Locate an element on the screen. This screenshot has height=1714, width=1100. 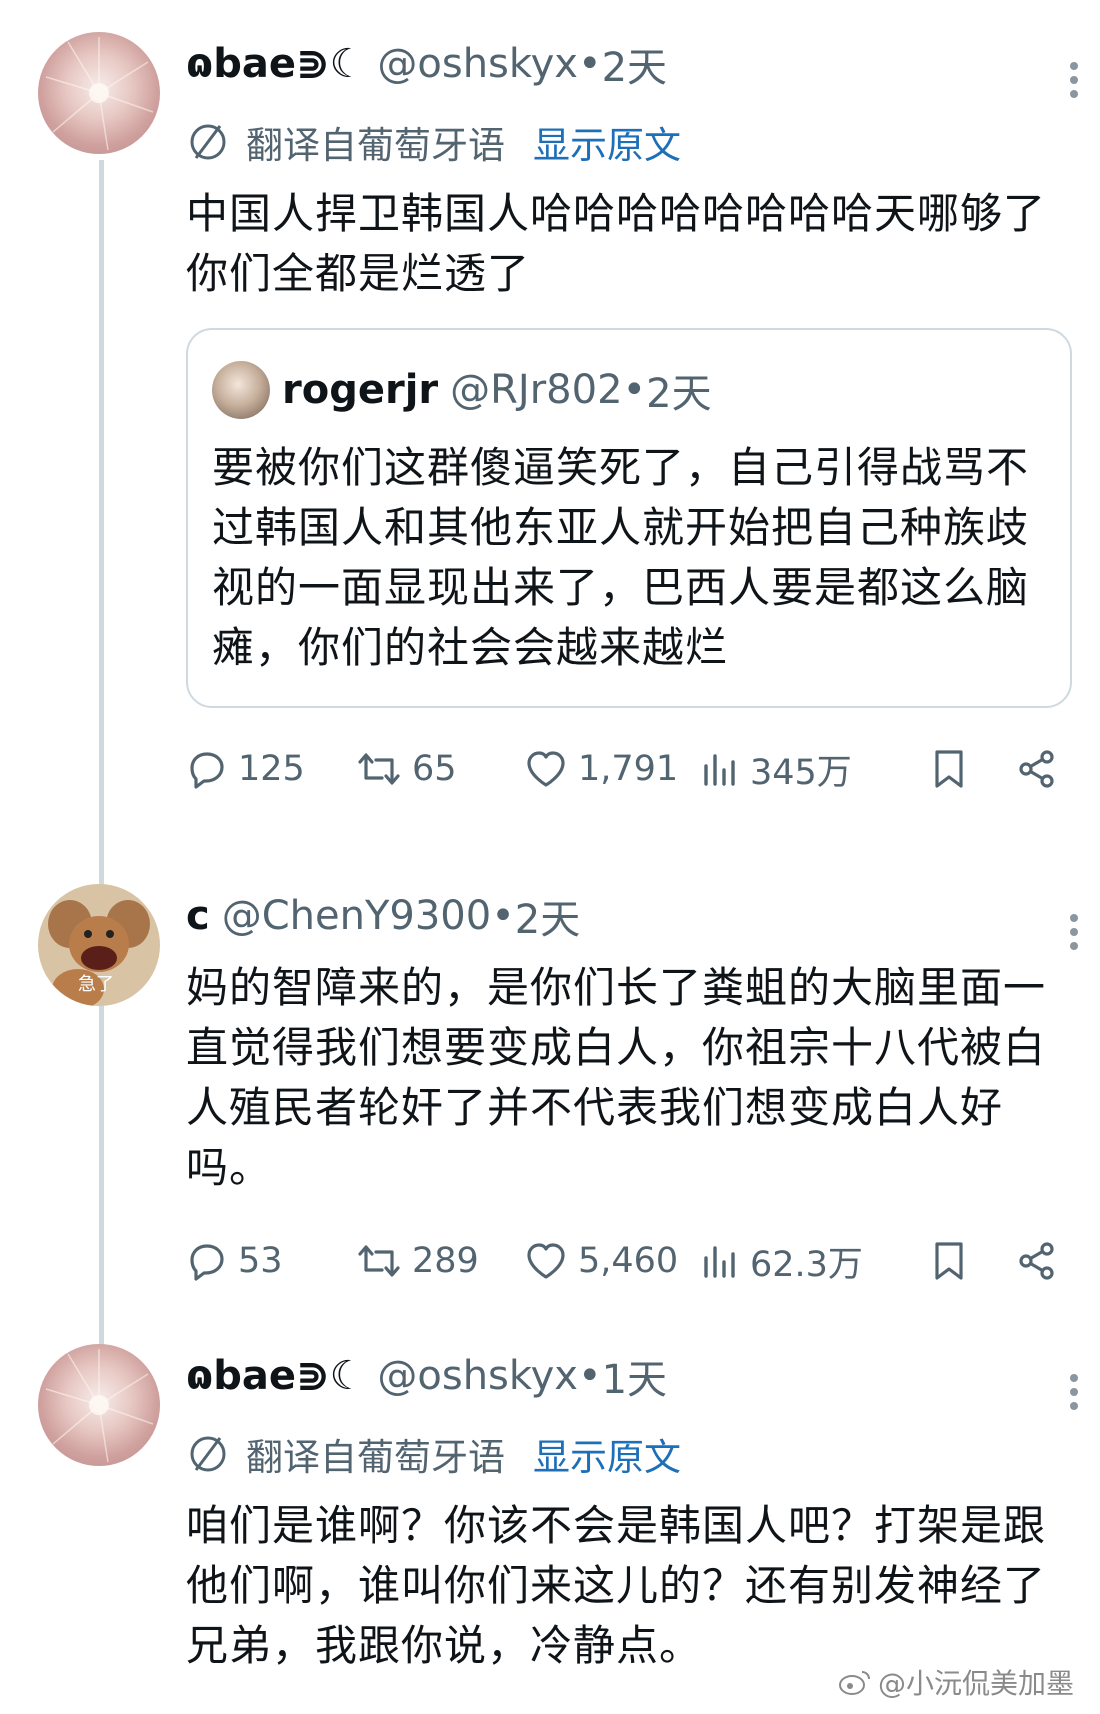
like-button: 1,791 is located at coordinates (601, 769).